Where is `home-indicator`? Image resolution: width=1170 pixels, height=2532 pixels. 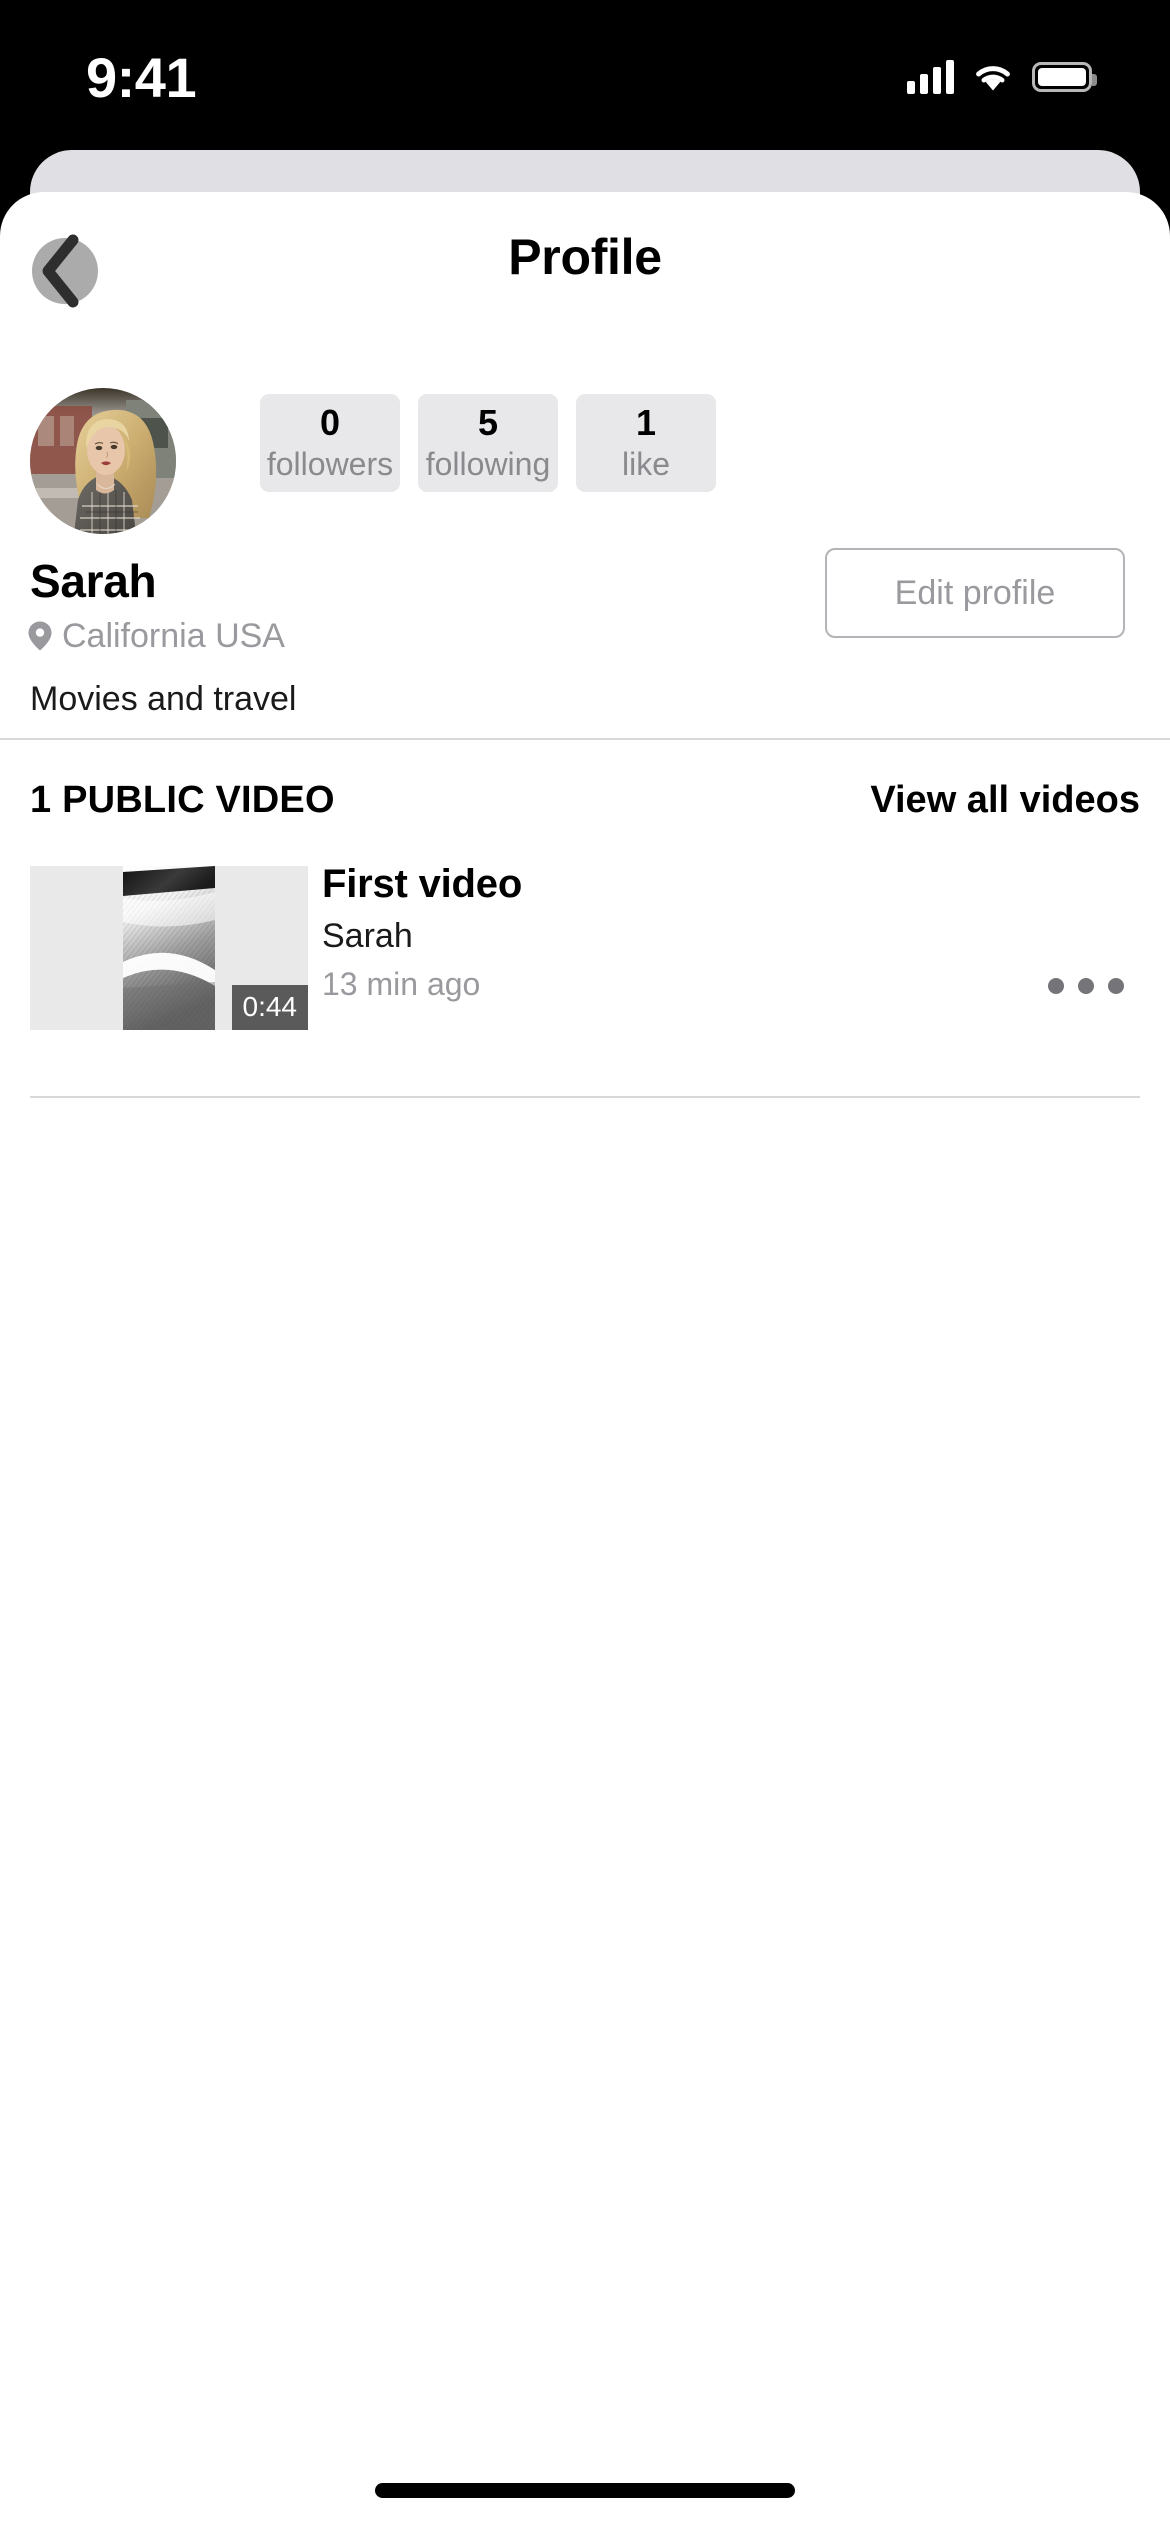 home-indicator is located at coordinates (585, 2490).